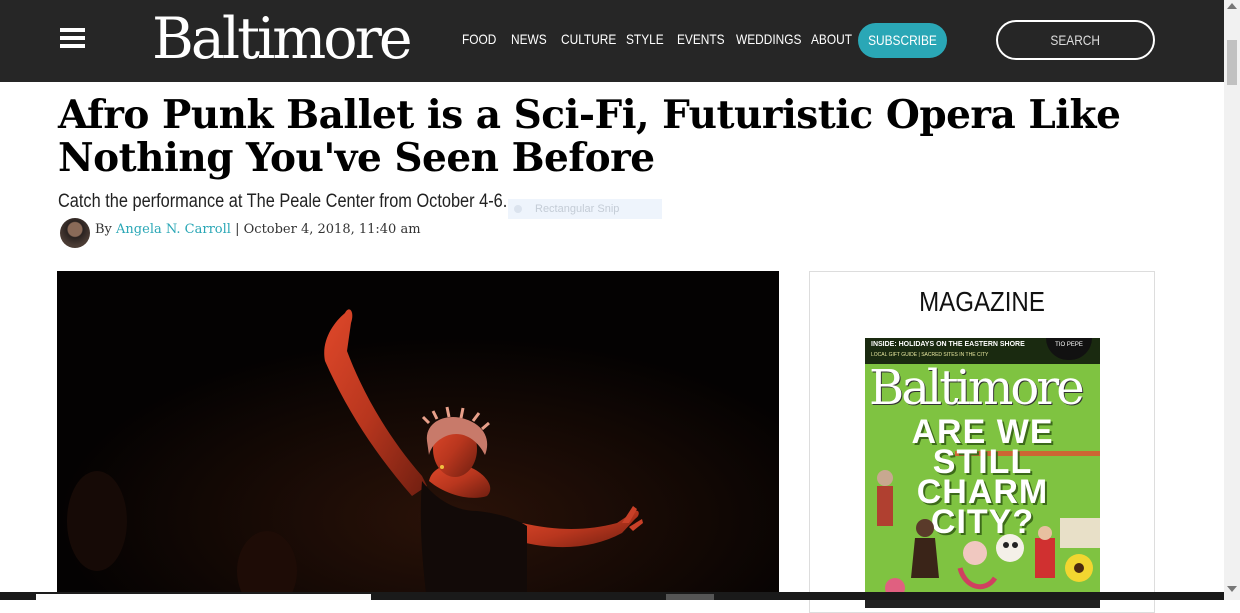  I want to click on scroll-thumb, so click(1232, 62).